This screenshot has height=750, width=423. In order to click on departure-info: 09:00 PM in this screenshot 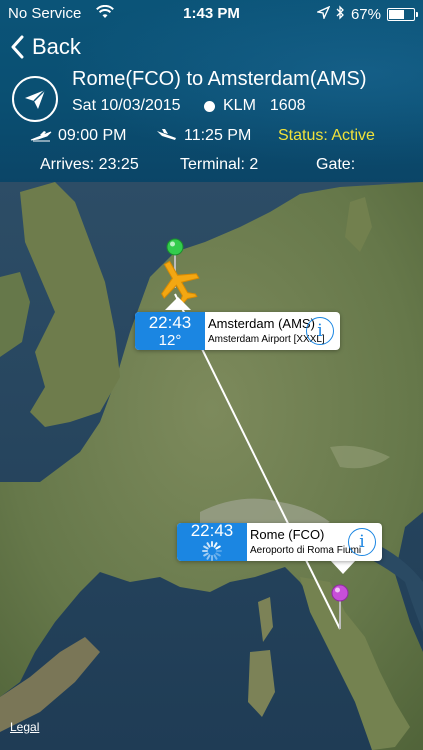, I will do `click(78, 136)`.